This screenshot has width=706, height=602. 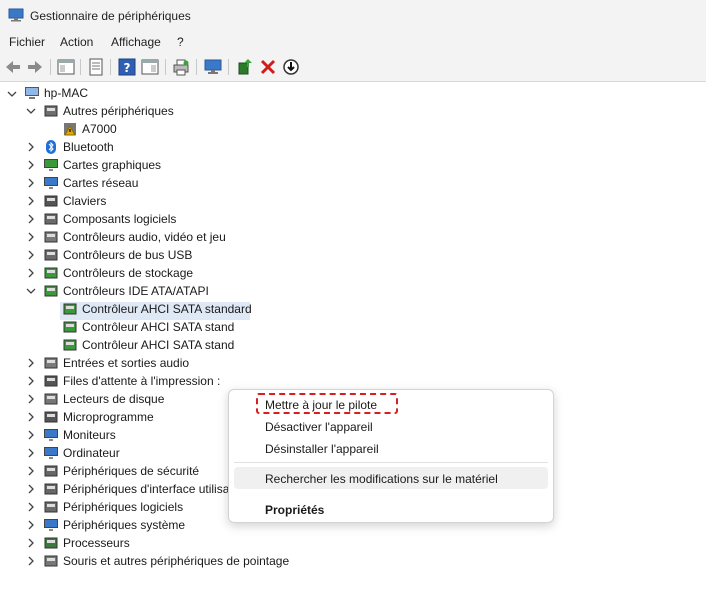 I want to click on software-component-icon, so click(x=51, y=219).